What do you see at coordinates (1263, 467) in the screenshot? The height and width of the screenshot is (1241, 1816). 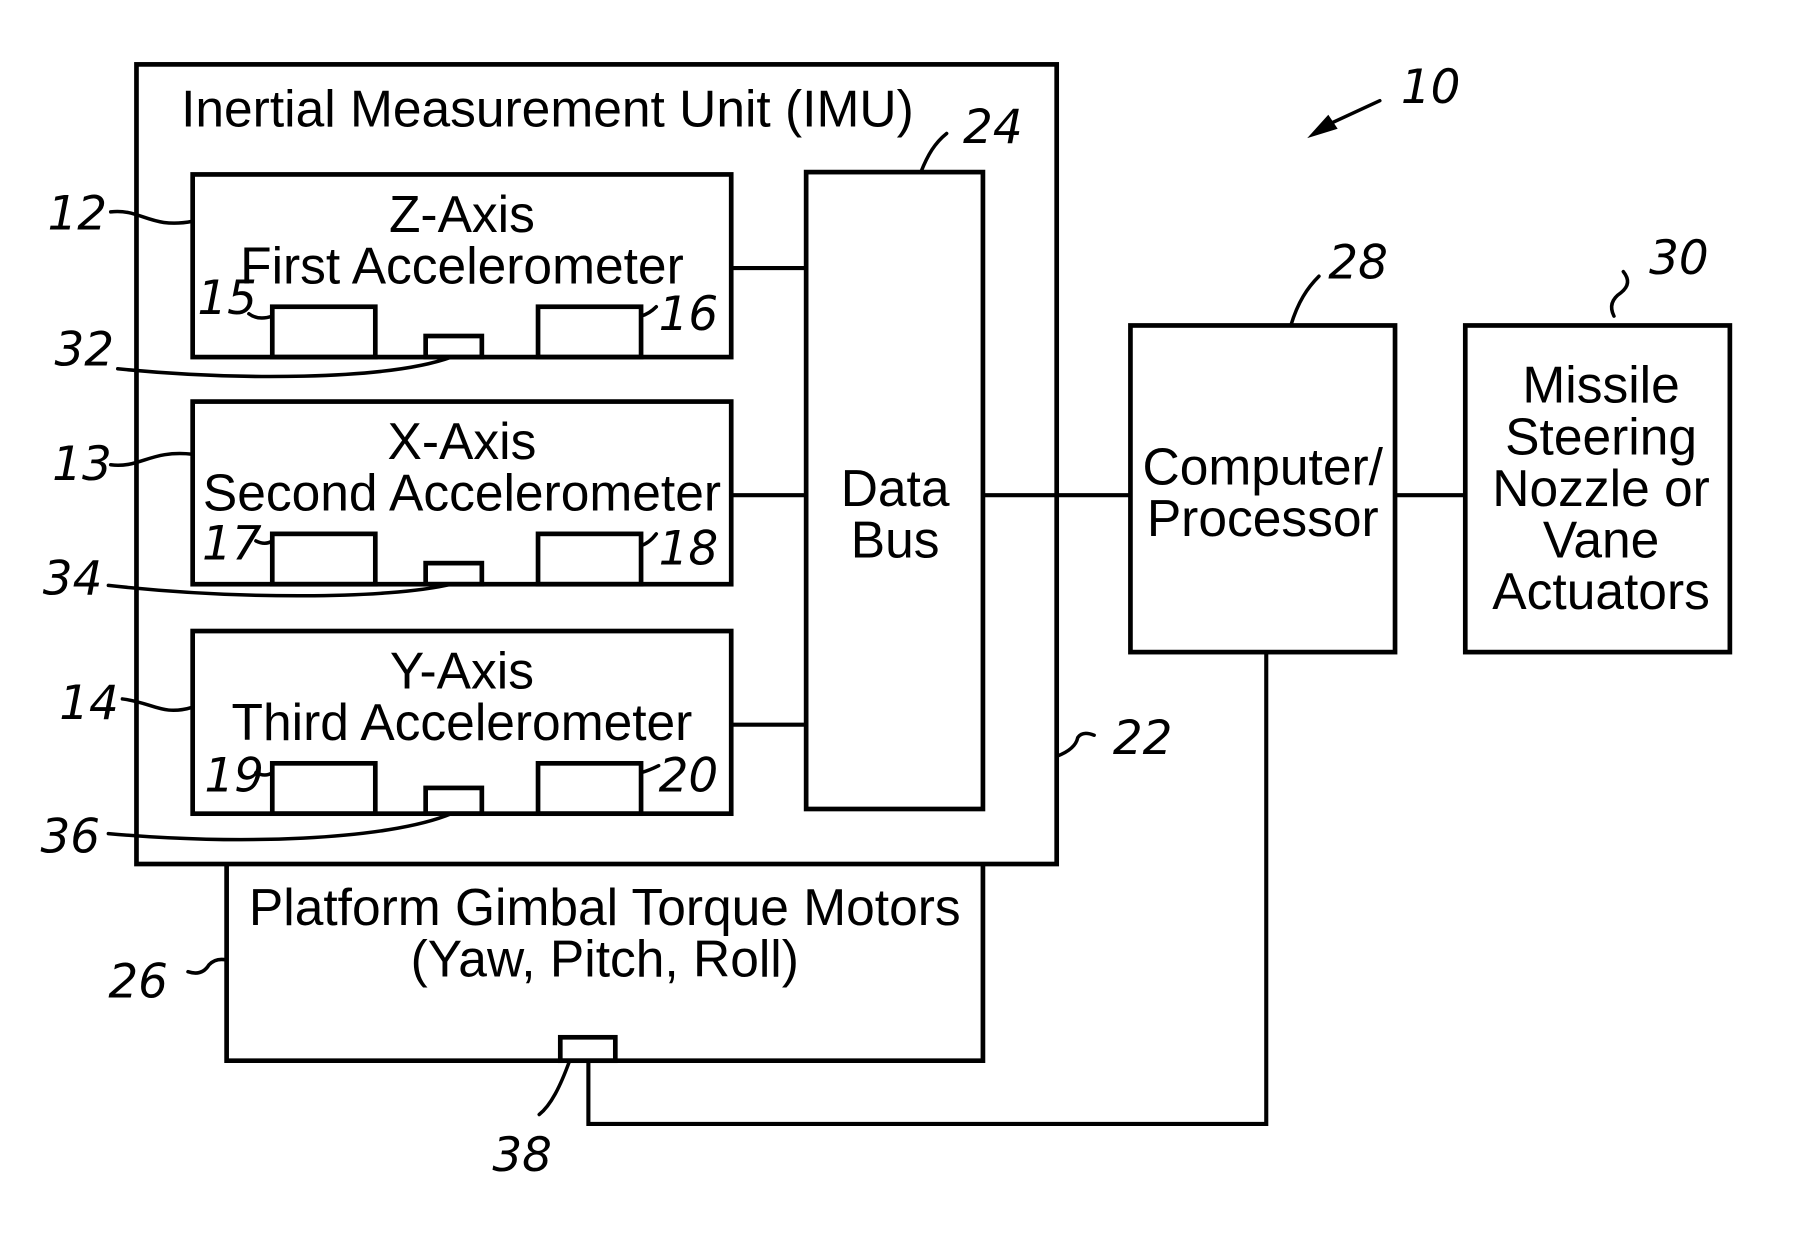 I see `computer-label-line1: Computer/` at bounding box center [1263, 467].